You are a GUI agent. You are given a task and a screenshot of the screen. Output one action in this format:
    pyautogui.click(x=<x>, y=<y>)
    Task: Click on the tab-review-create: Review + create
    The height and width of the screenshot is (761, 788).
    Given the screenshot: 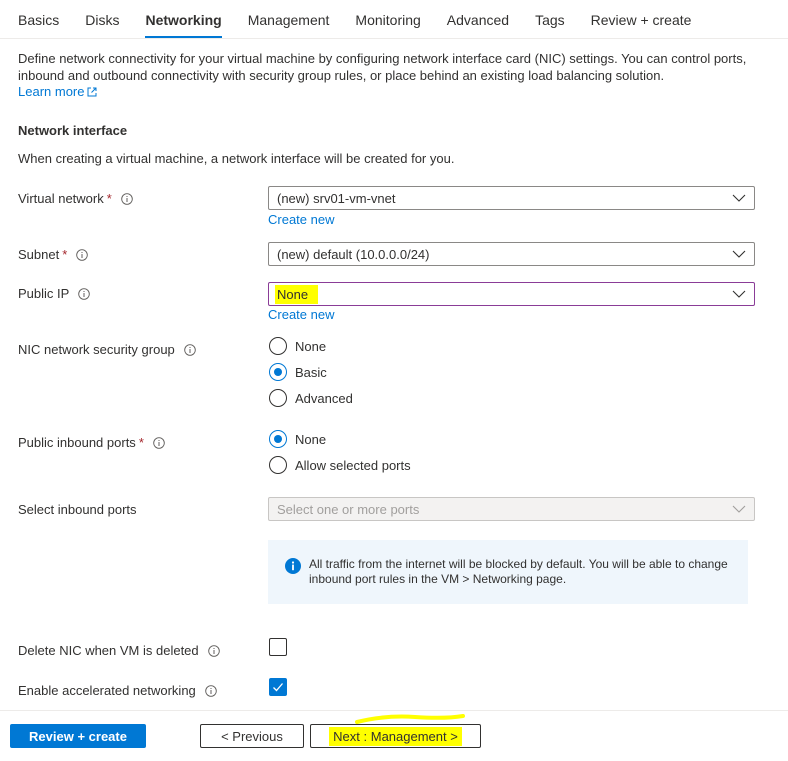 What is the action you would take?
    pyautogui.click(x=641, y=25)
    